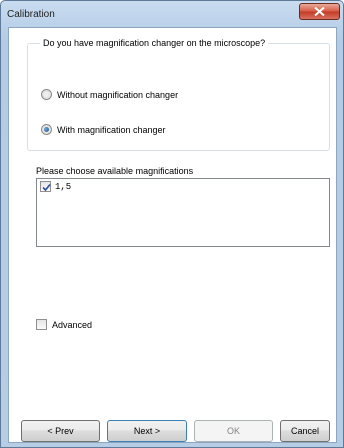 This screenshot has height=448, width=344. I want to click on prev-button: < Prev, so click(60, 431).